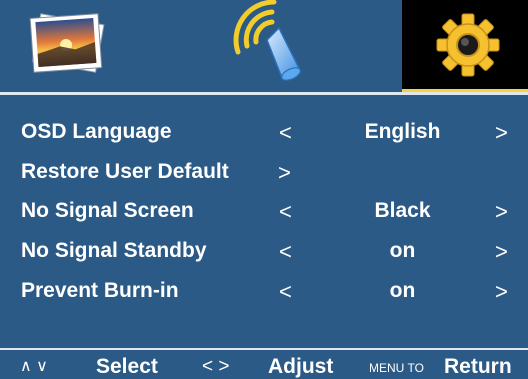  What do you see at coordinates (67, 43) in the screenshot?
I see `photo-icon` at bounding box center [67, 43].